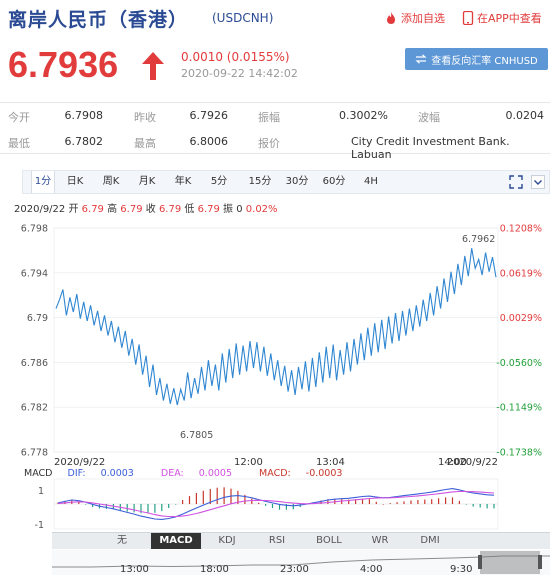 The height and width of the screenshot is (575, 550). What do you see at coordinates (430, 541) in the screenshot?
I see `indicator-tab-dmi: DMI` at bounding box center [430, 541].